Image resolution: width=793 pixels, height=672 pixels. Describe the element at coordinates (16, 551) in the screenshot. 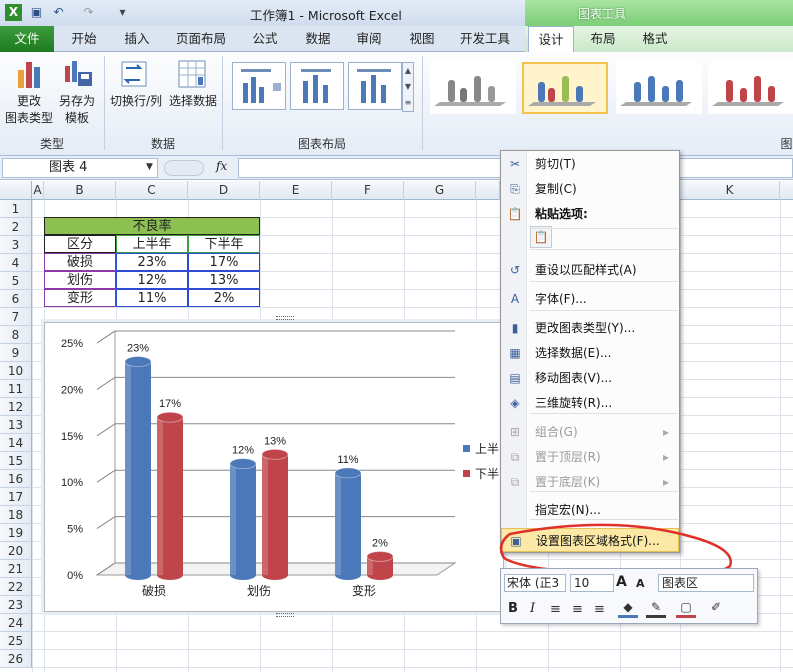

I see `row-header-20: 20` at that location.